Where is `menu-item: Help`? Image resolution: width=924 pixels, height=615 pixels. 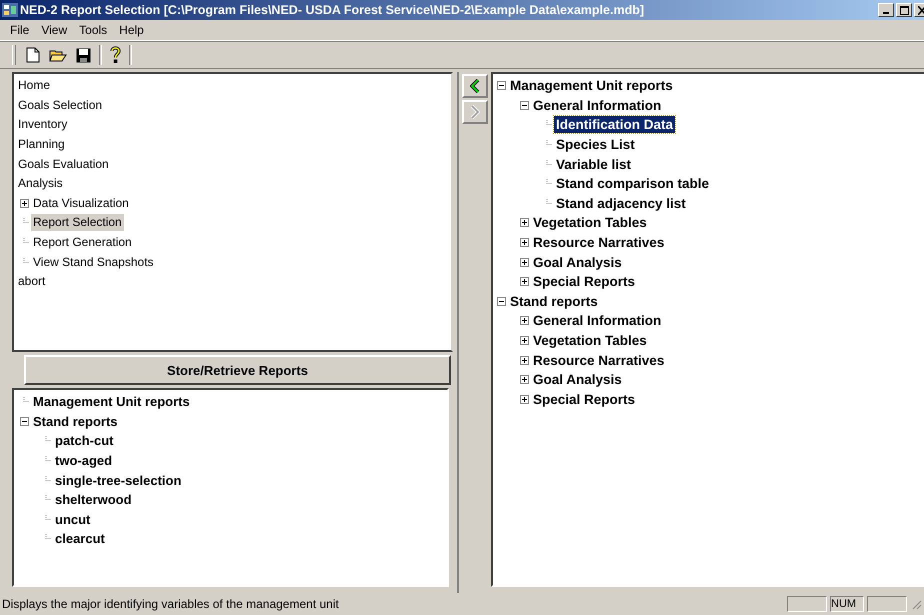
menu-item: Help is located at coordinates (131, 30).